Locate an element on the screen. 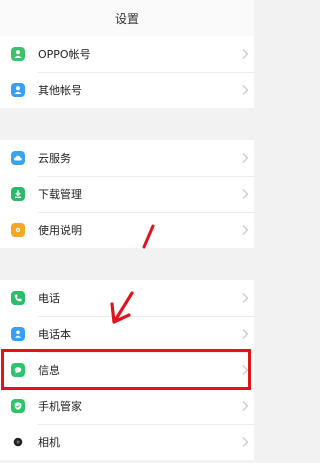 The width and height of the screenshot is (320, 463). phone-icon is located at coordinates (18, 298).